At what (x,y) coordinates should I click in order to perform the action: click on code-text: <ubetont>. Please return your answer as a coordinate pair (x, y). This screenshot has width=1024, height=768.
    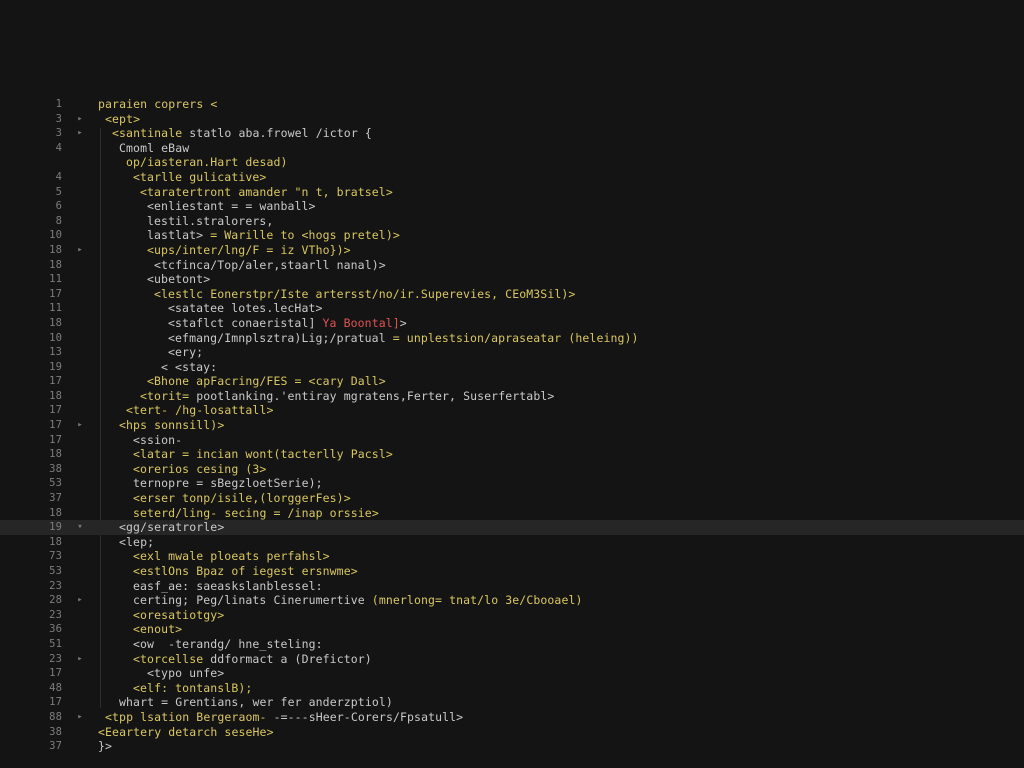
    Looking at the image, I should click on (178, 279).